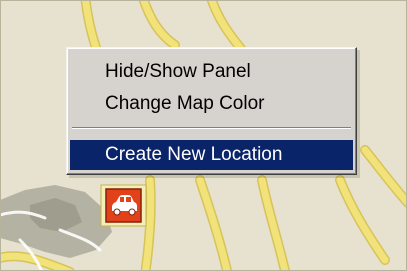  What do you see at coordinates (211, 128) in the screenshot?
I see `menu-separator` at bounding box center [211, 128].